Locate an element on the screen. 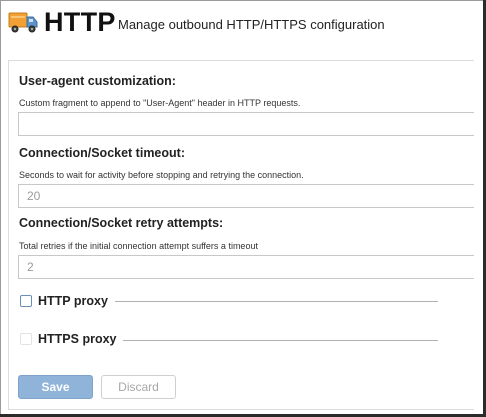 This screenshot has height=417, width=486. http-proxy-divider is located at coordinates (276, 301).